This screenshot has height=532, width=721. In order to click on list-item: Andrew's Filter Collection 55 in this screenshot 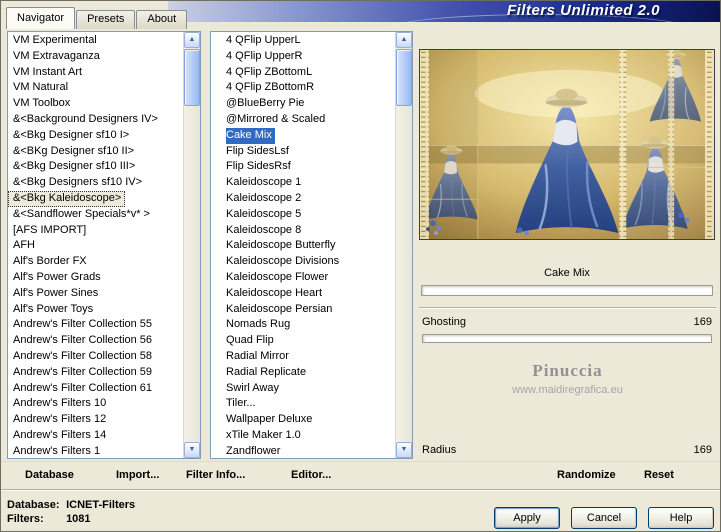, I will do `click(95, 325)`.